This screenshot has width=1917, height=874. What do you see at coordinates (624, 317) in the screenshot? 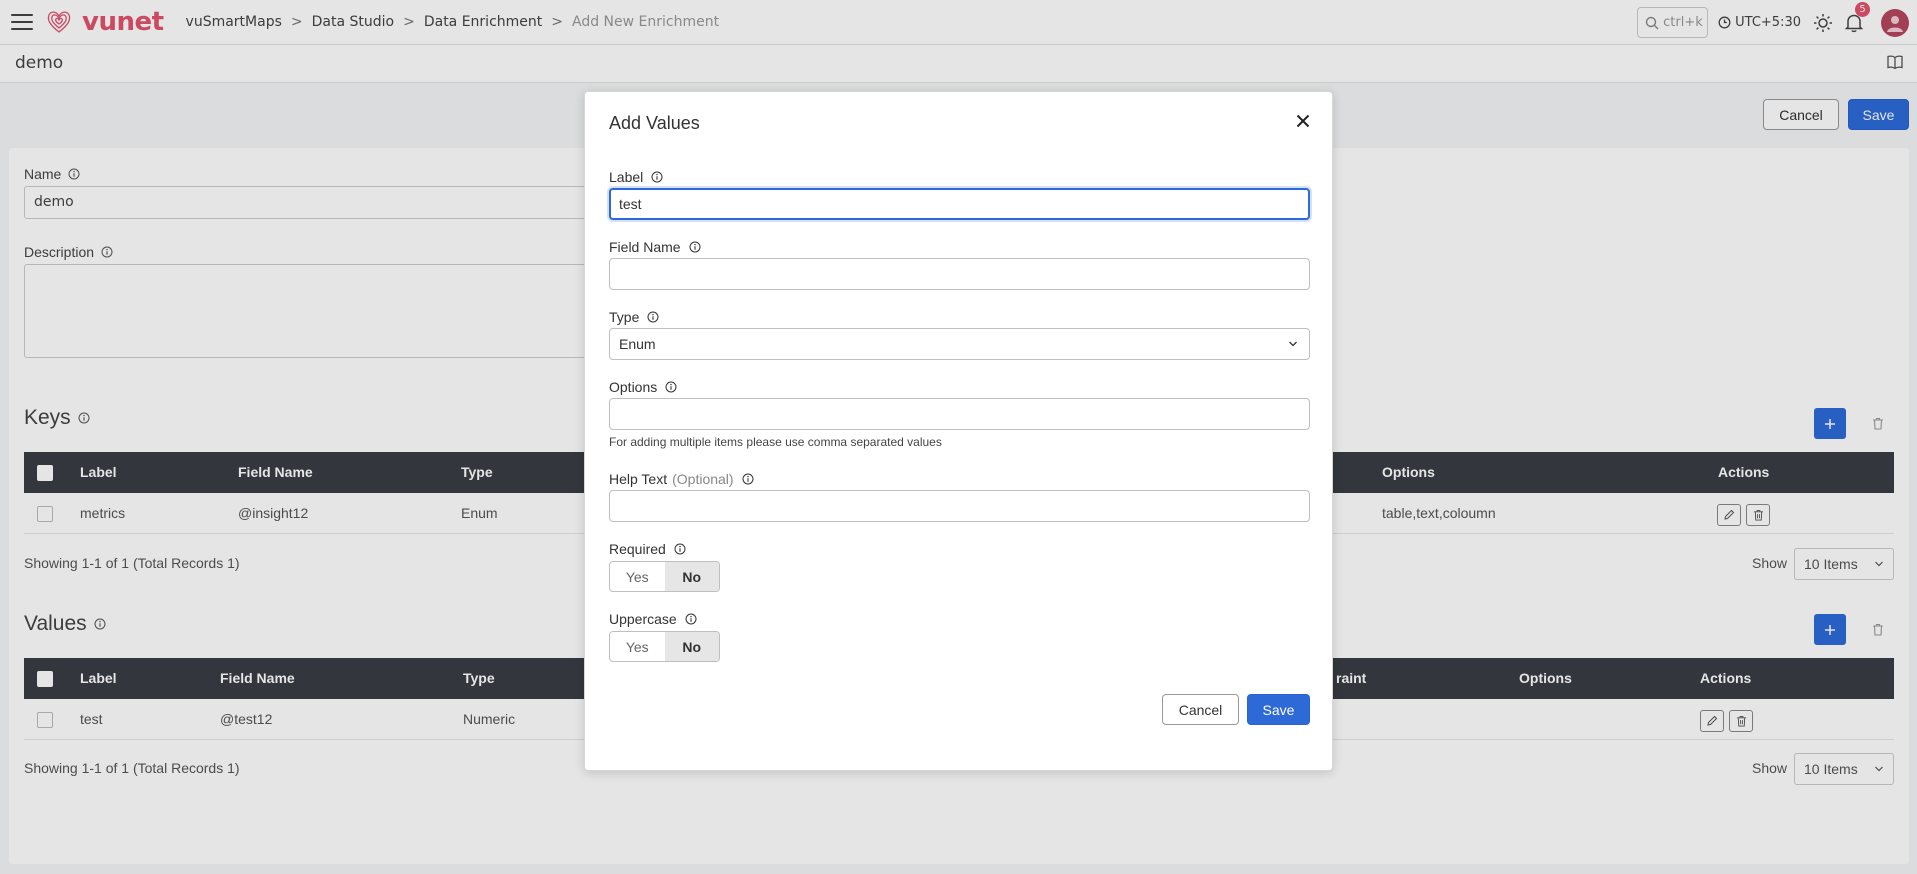
I see `type-label-text: Type` at bounding box center [624, 317].